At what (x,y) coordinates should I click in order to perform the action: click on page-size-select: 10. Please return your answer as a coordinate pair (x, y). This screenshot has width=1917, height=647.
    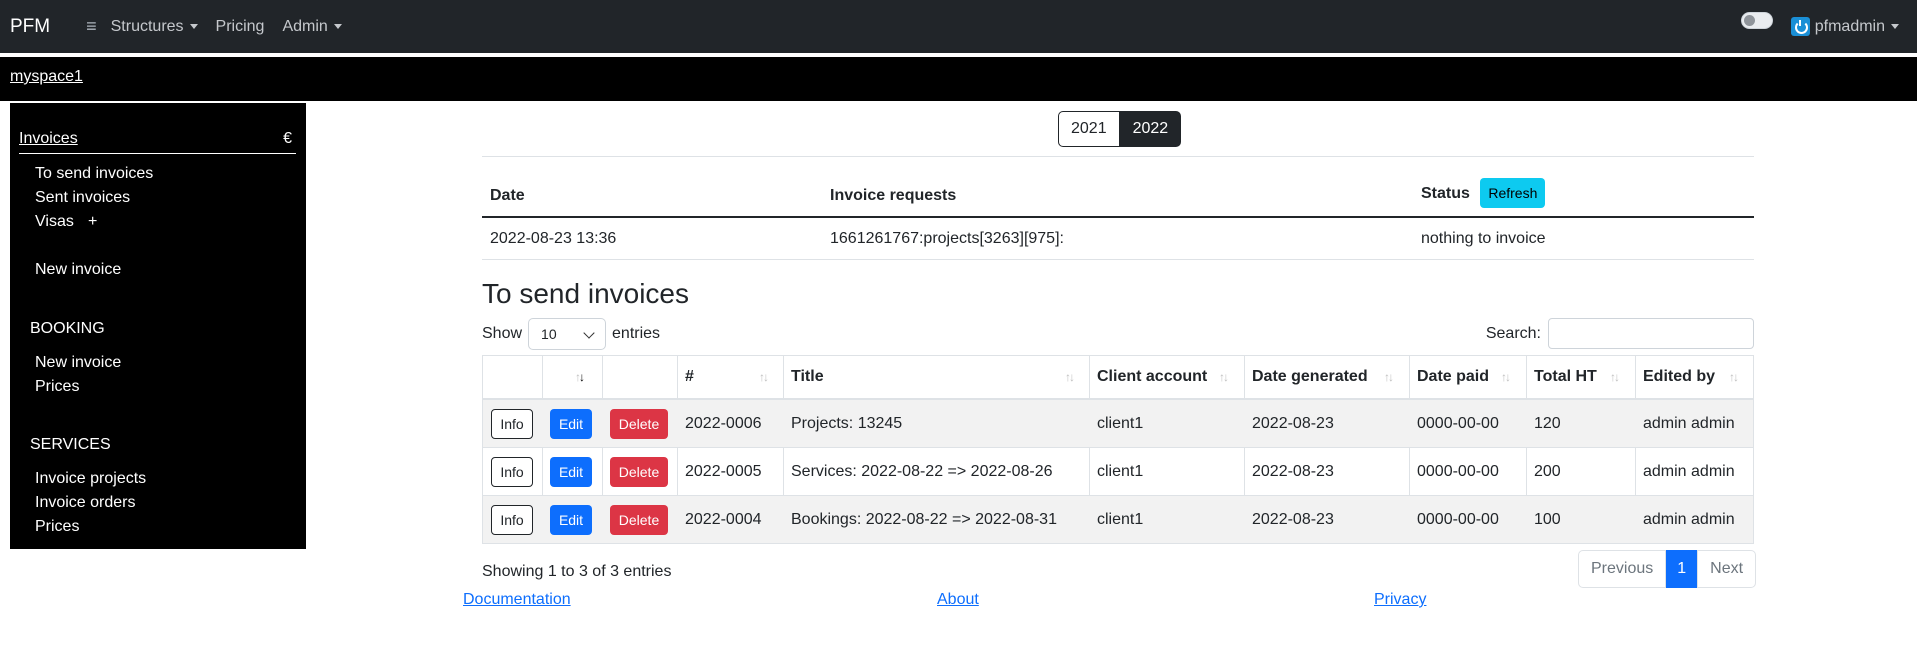
    Looking at the image, I should click on (567, 334).